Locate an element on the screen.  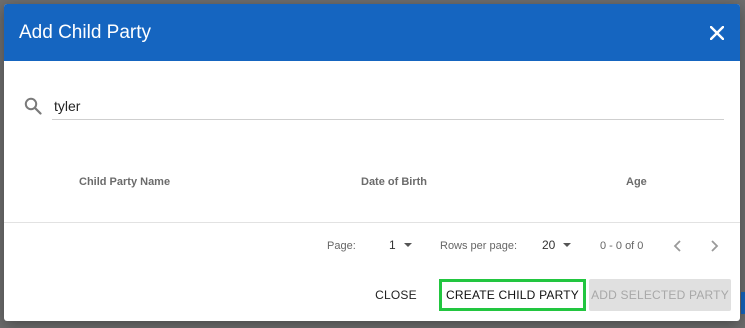
pagination-bar: Page: 1 Rows per page: 20 0 - 0 of 0 is located at coordinates (372, 247).